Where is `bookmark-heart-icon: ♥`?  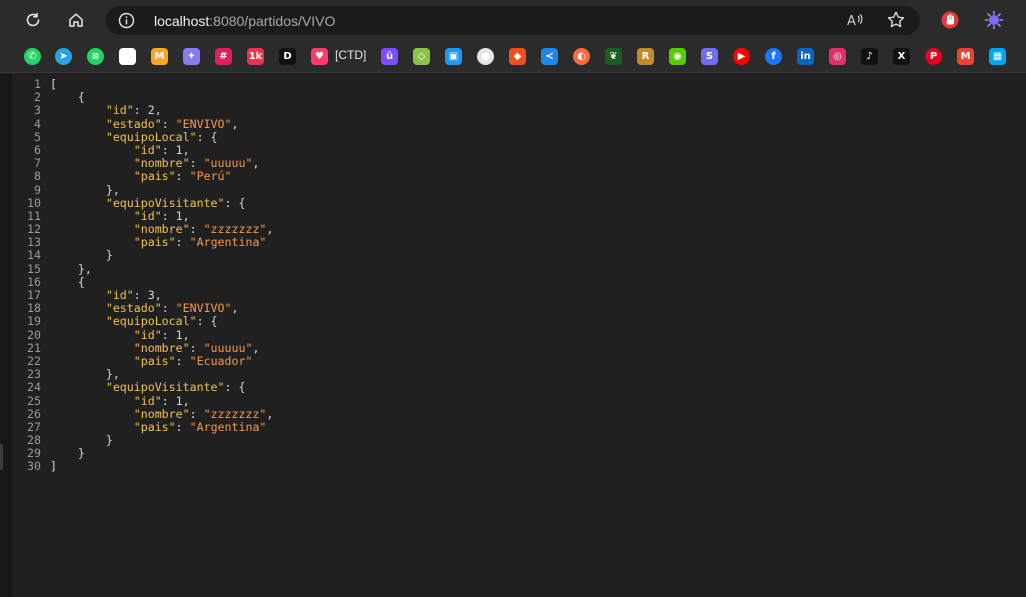 bookmark-heart-icon: ♥ is located at coordinates (319, 56).